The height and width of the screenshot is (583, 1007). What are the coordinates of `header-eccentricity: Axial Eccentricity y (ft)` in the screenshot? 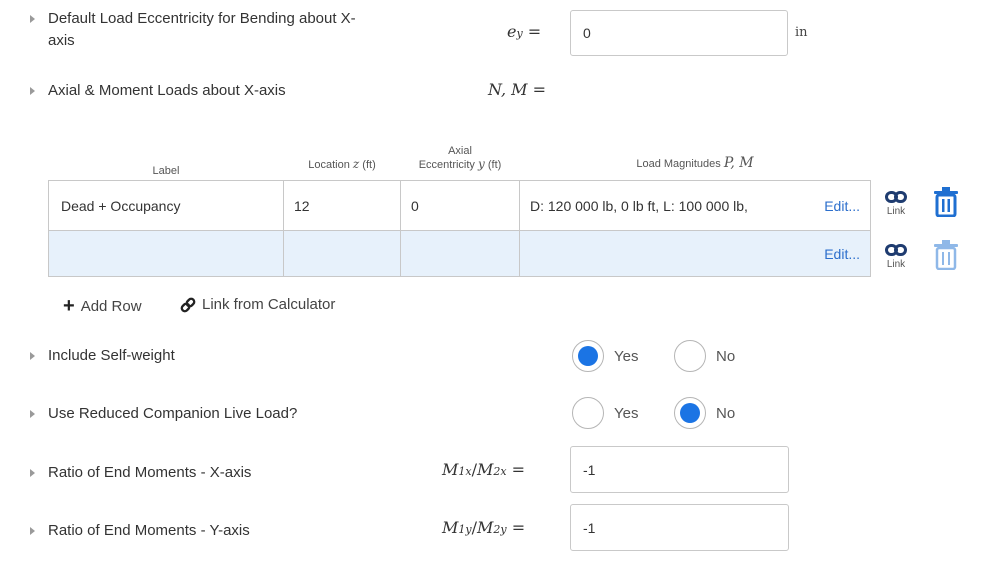 It's located at (460, 158).